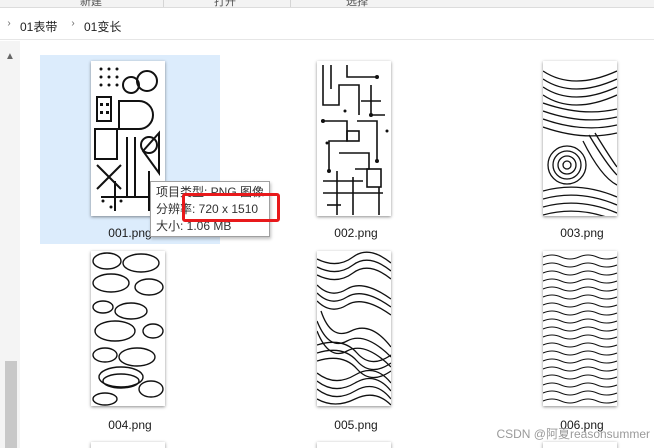  Describe the element at coordinates (10, 56) in the screenshot. I see `scroll-up-arrow-icon: ▲` at that location.